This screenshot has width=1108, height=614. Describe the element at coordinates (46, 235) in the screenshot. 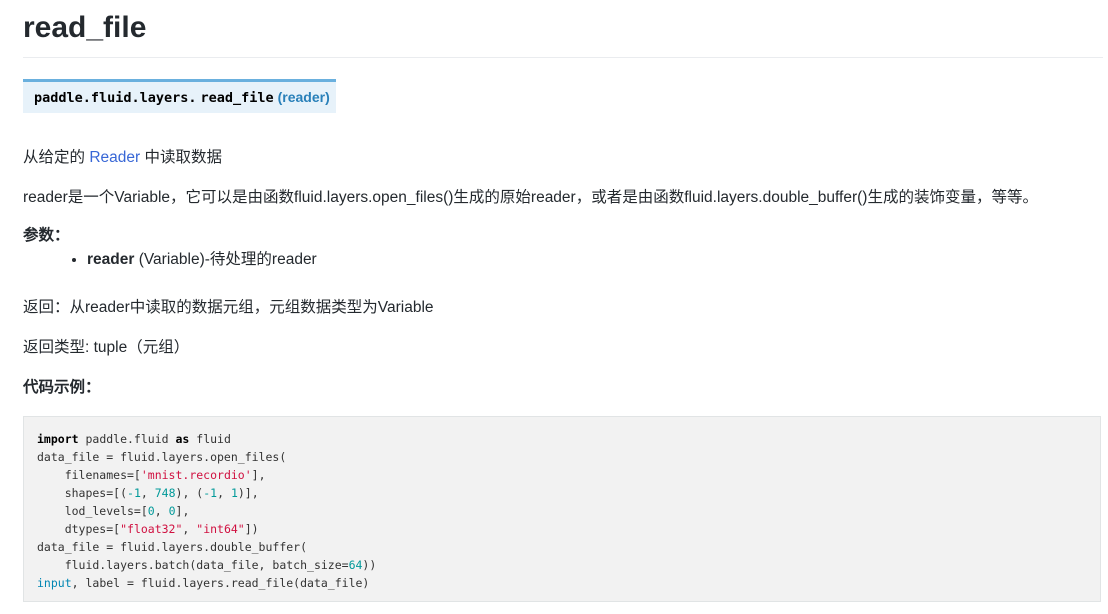

I see `params-label: 参数：` at that location.